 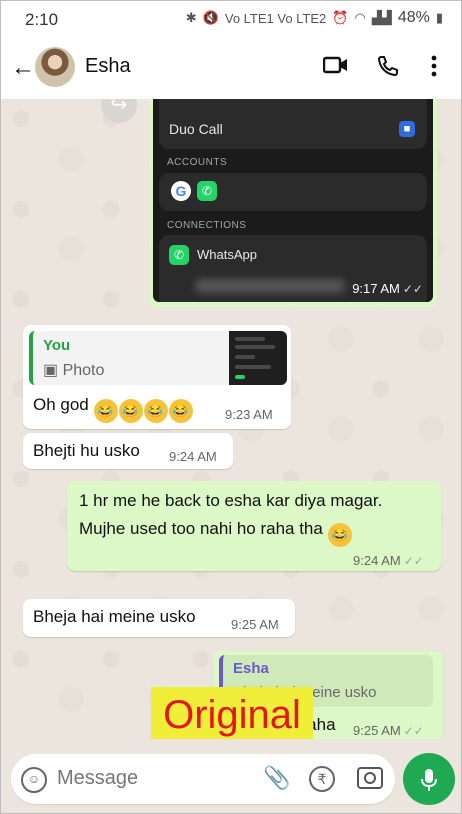 I want to click on message-time: 9:25 AM ✓✓, so click(x=388, y=730).